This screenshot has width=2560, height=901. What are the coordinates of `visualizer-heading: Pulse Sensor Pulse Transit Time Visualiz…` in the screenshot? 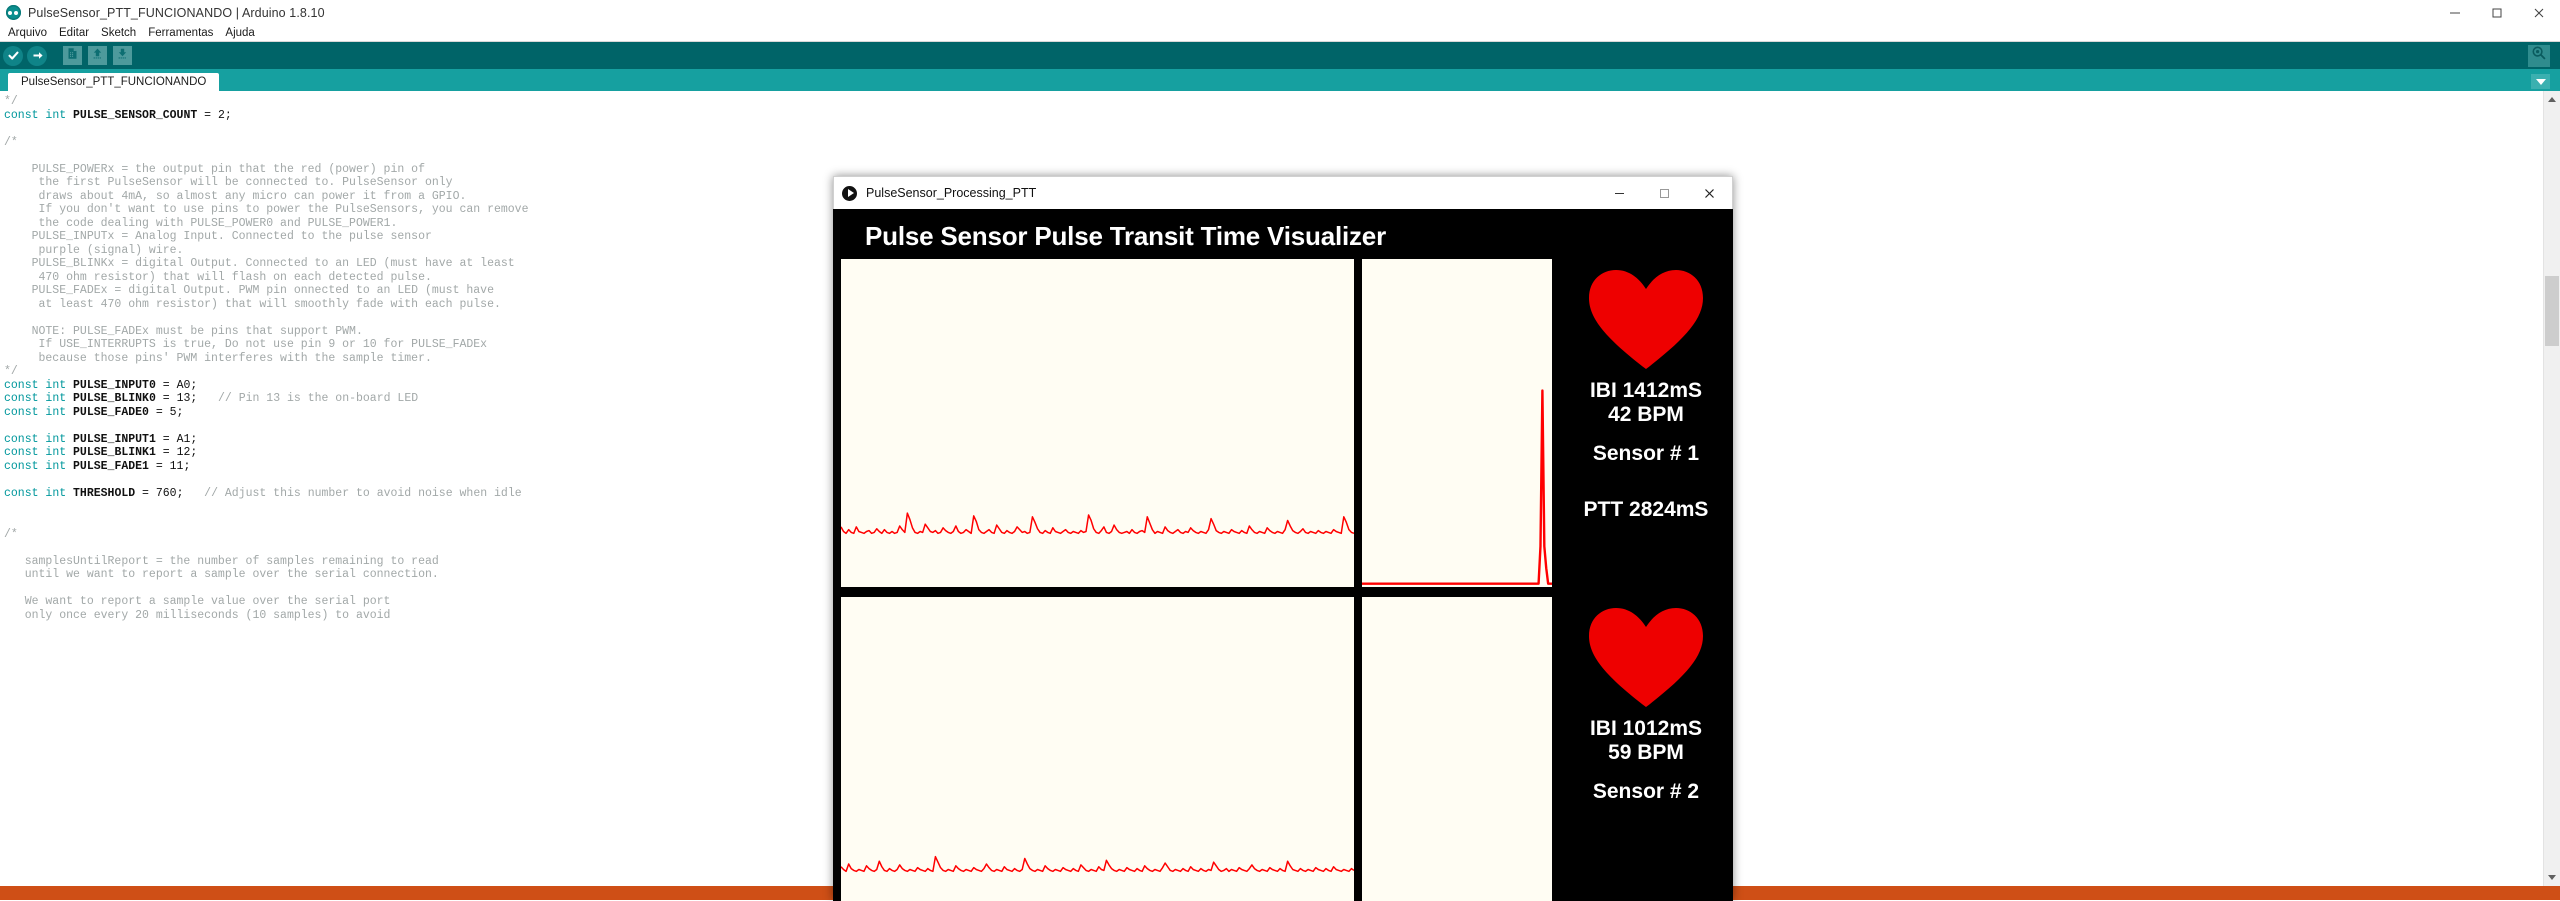 It's located at (1125, 236).